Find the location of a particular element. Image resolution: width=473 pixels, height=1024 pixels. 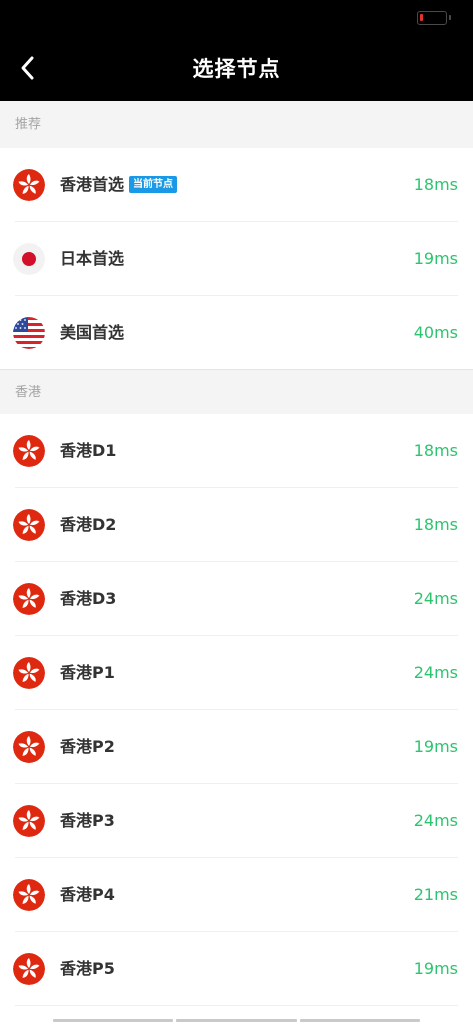

list-item-hong-kong-p3: 香港P3 24ms is located at coordinates (236, 821).